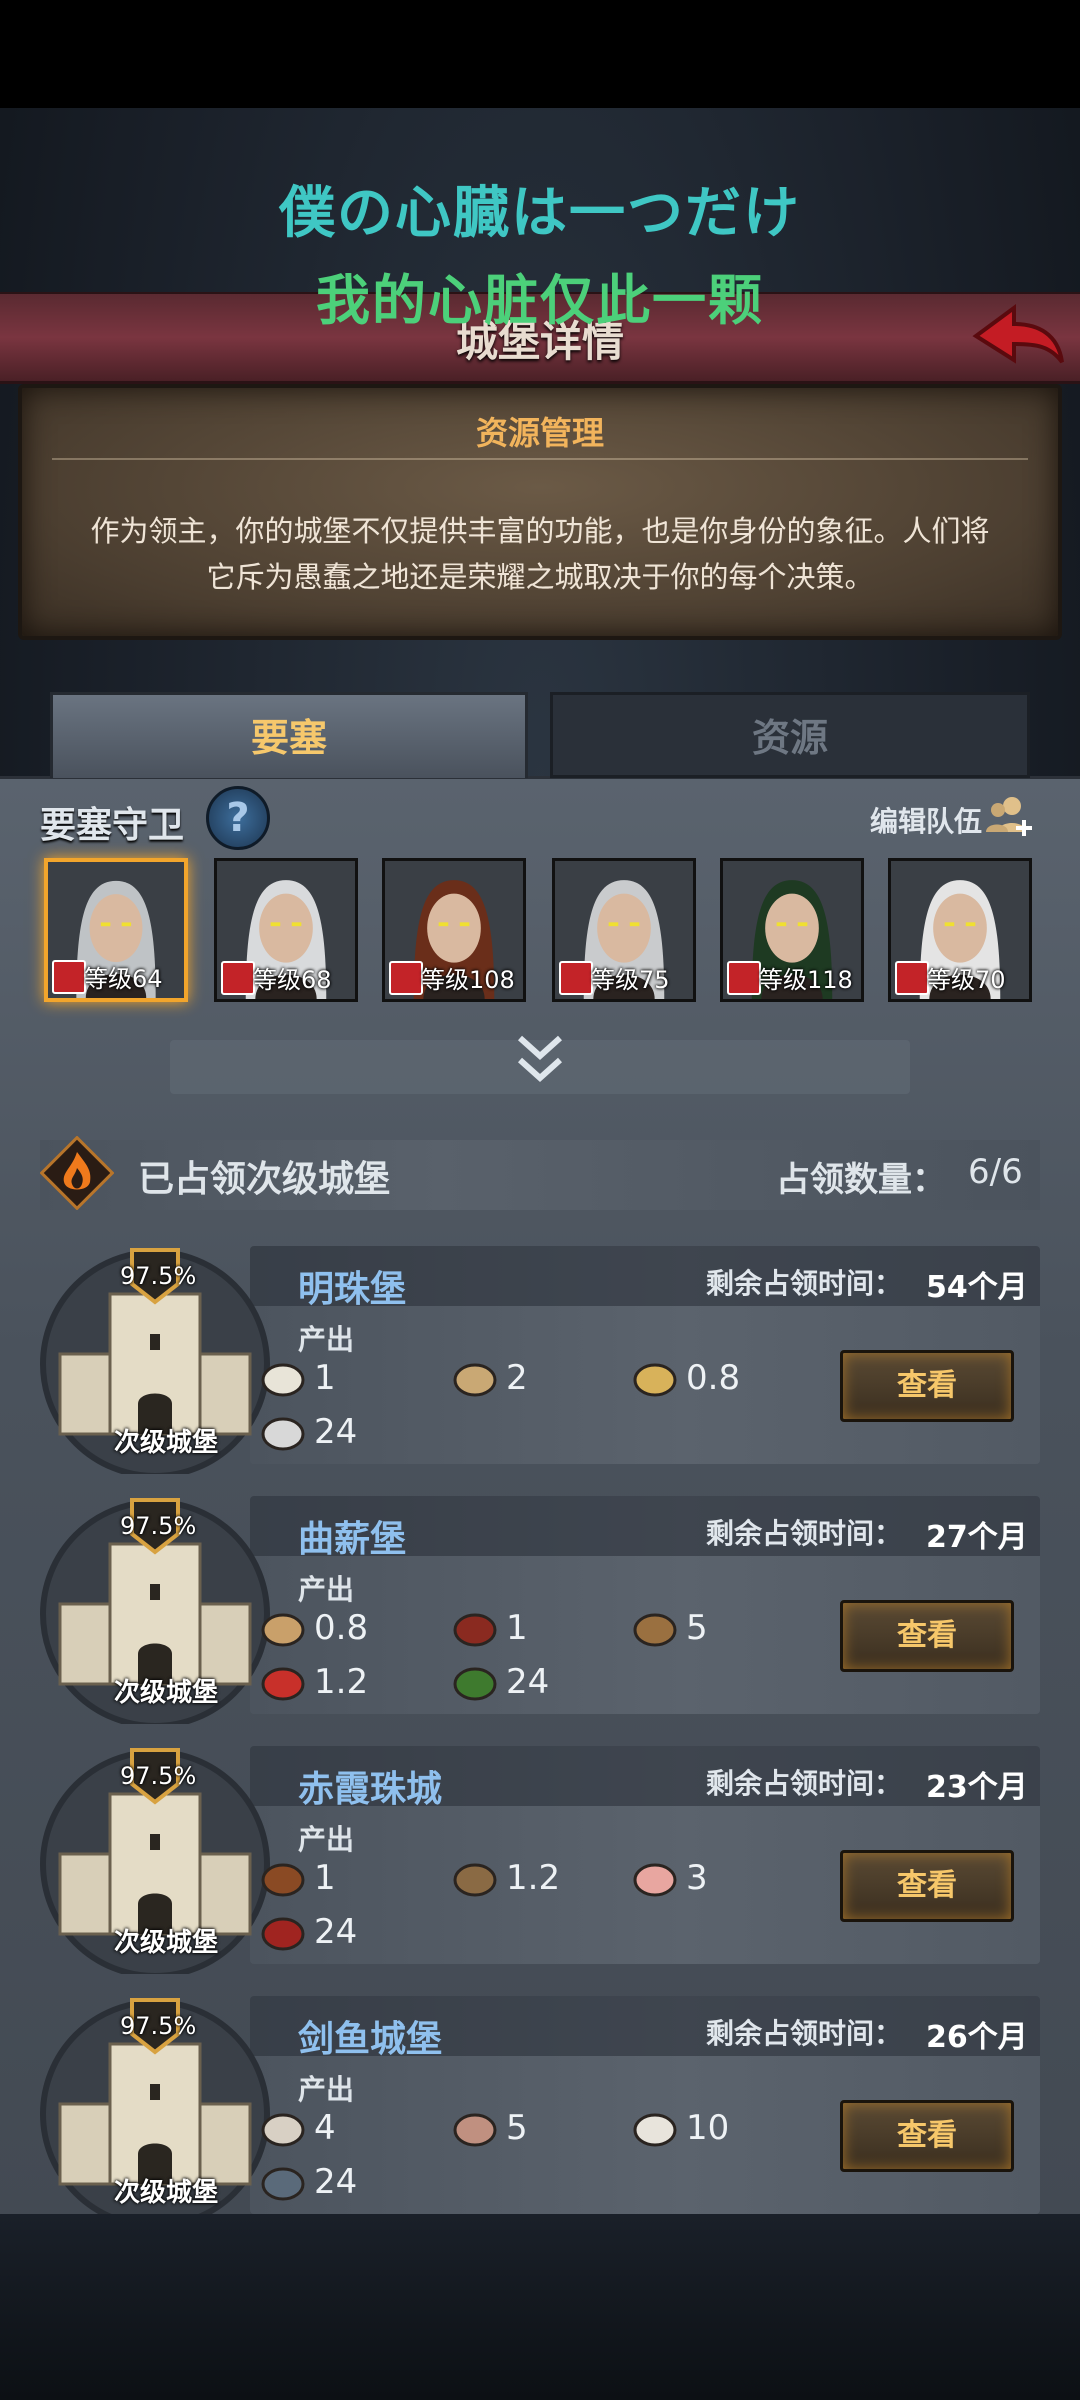 Image resolution: width=1080 pixels, height=2400 pixels. What do you see at coordinates (370, 1786) in the screenshot?
I see `castle-name: 赤霞珠城` at bounding box center [370, 1786].